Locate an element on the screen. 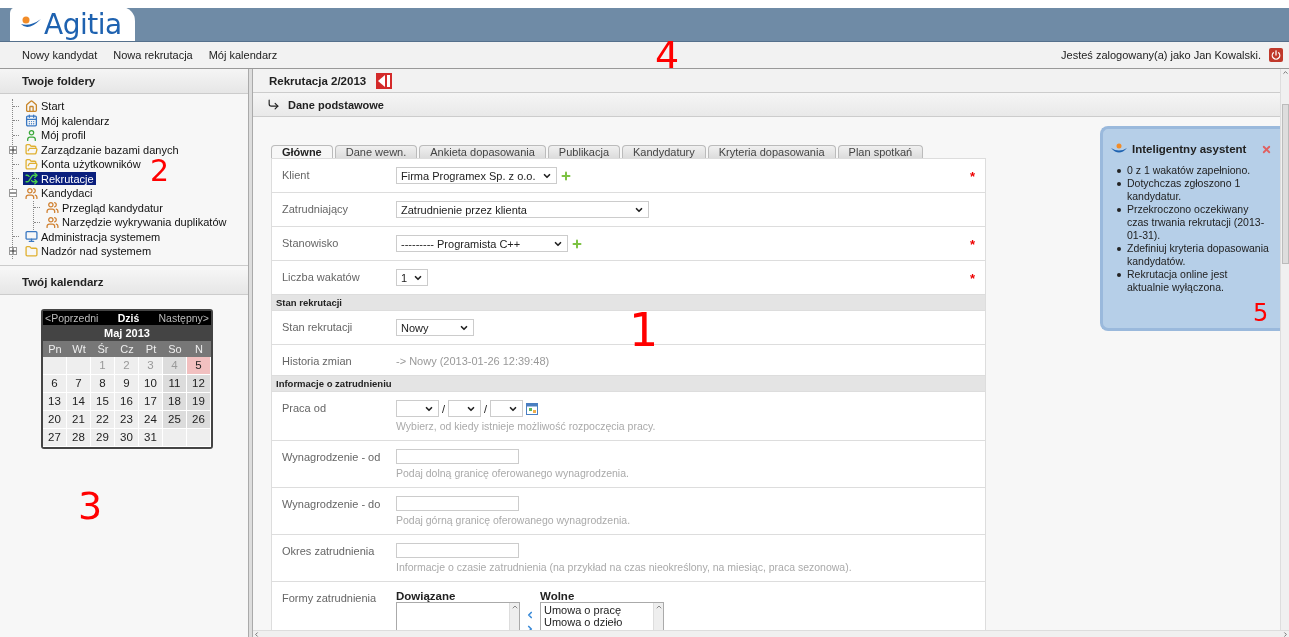 This screenshot has width=1289, height=637. collapse-icon is located at coordinates (13, 193).